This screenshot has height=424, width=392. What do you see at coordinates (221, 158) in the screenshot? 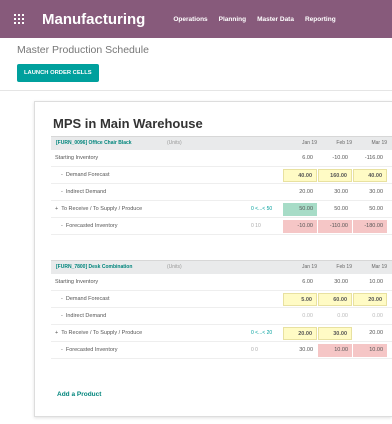
I see `mps-row: Starting Inventory 6.00 -10.00 -116.00` at bounding box center [221, 158].